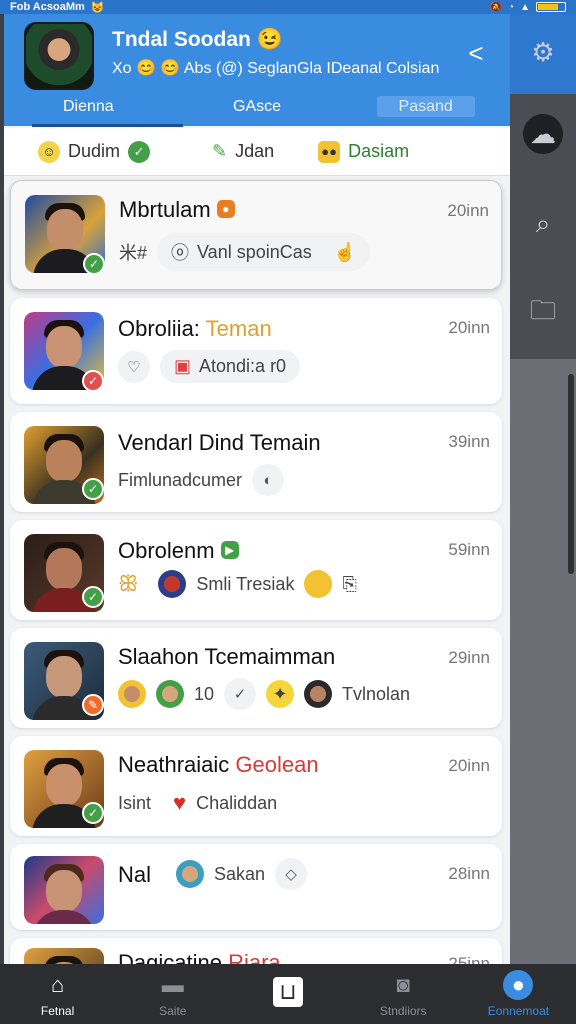 Image resolution: width=576 pixels, height=1024 pixels. Describe the element at coordinates (469, 549) in the screenshot. I see `chat-time: 59inn` at that location.